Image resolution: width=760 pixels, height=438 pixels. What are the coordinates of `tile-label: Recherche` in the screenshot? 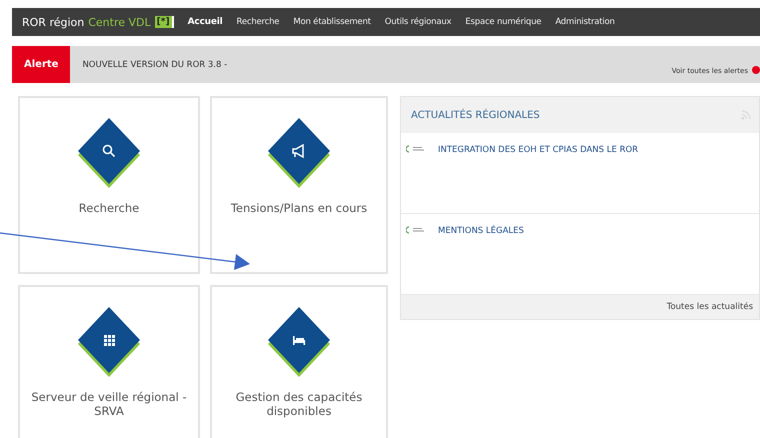 It's located at (109, 209).